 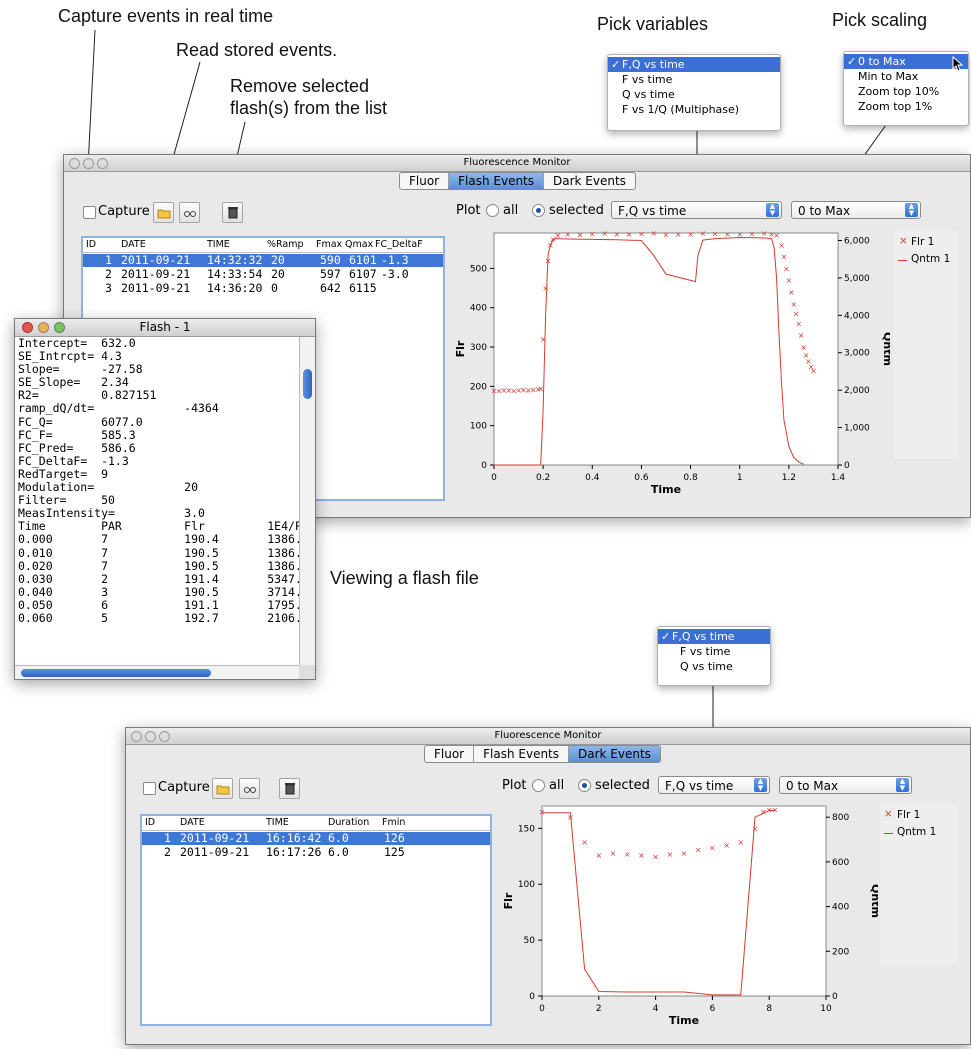 I want to click on list-header: ID DATE TIME Duration Fmin, so click(x=316, y=823).